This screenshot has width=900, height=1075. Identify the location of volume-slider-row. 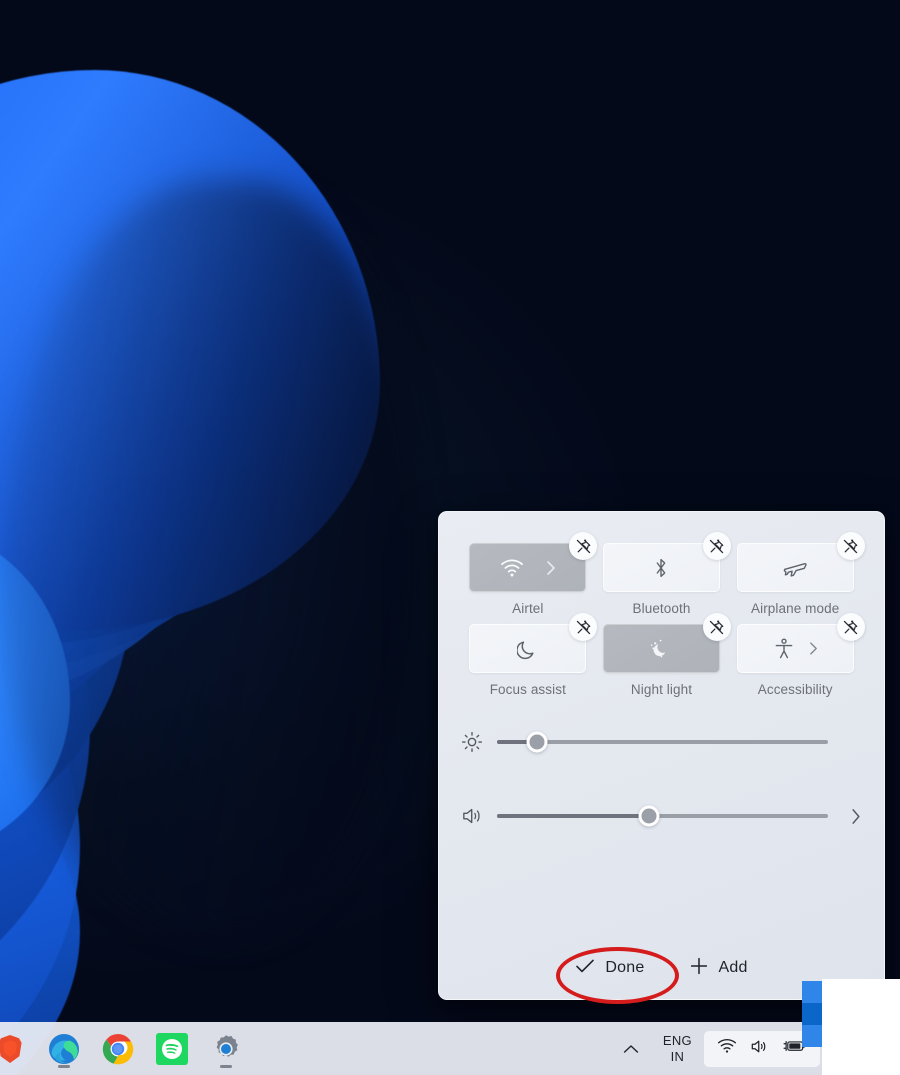
(661, 816).